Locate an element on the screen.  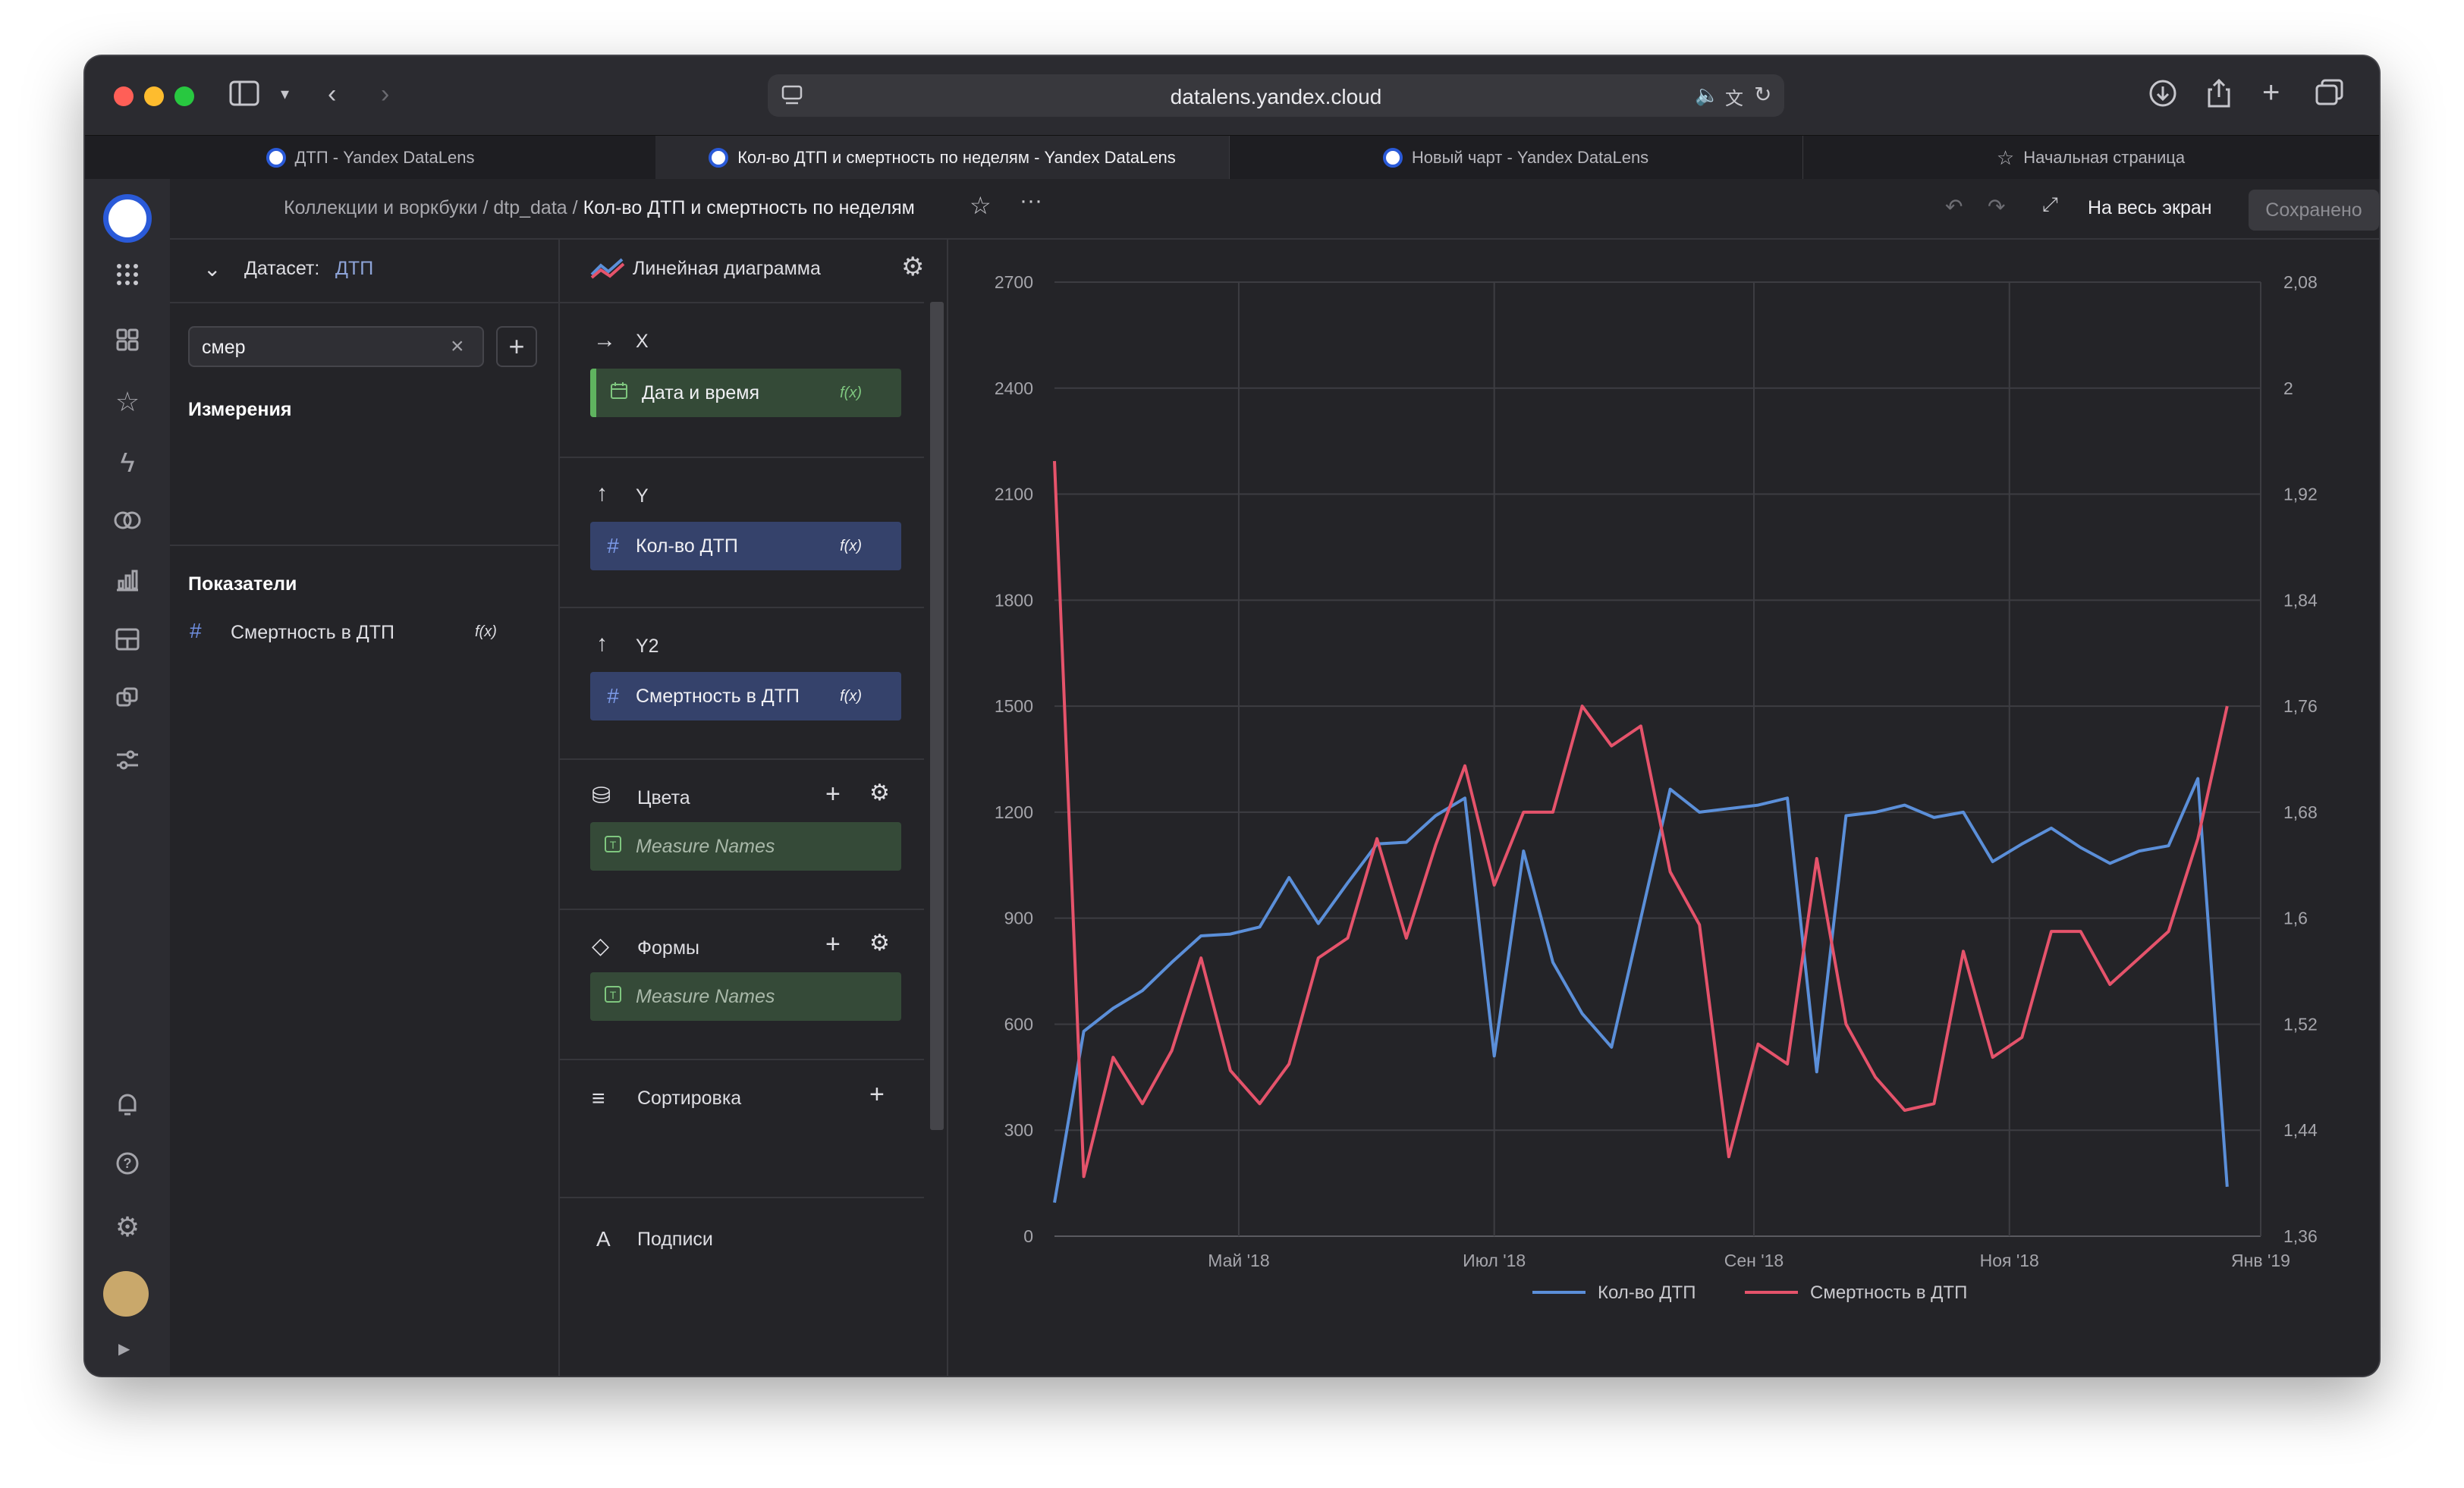
chart-settings-gear-icon: ⚙ is located at coordinates (912, 267).